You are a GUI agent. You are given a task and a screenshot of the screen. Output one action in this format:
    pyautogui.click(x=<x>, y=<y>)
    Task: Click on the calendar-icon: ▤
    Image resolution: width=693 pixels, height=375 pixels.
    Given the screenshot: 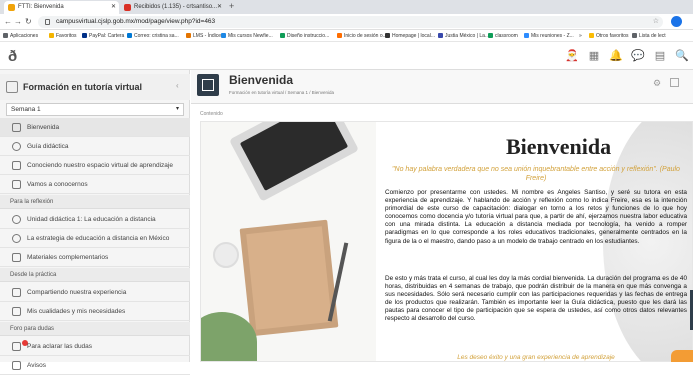 What is the action you would take?
    pyautogui.click(x=660, y=56)
    